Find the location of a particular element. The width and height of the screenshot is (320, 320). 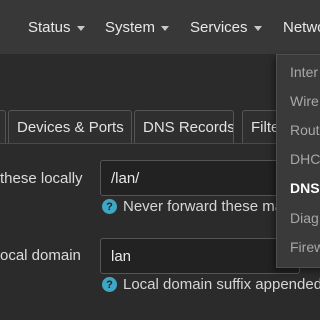

tab-bar: Devices & Ports DNS Records Filte is located at coordinates (160, 127).